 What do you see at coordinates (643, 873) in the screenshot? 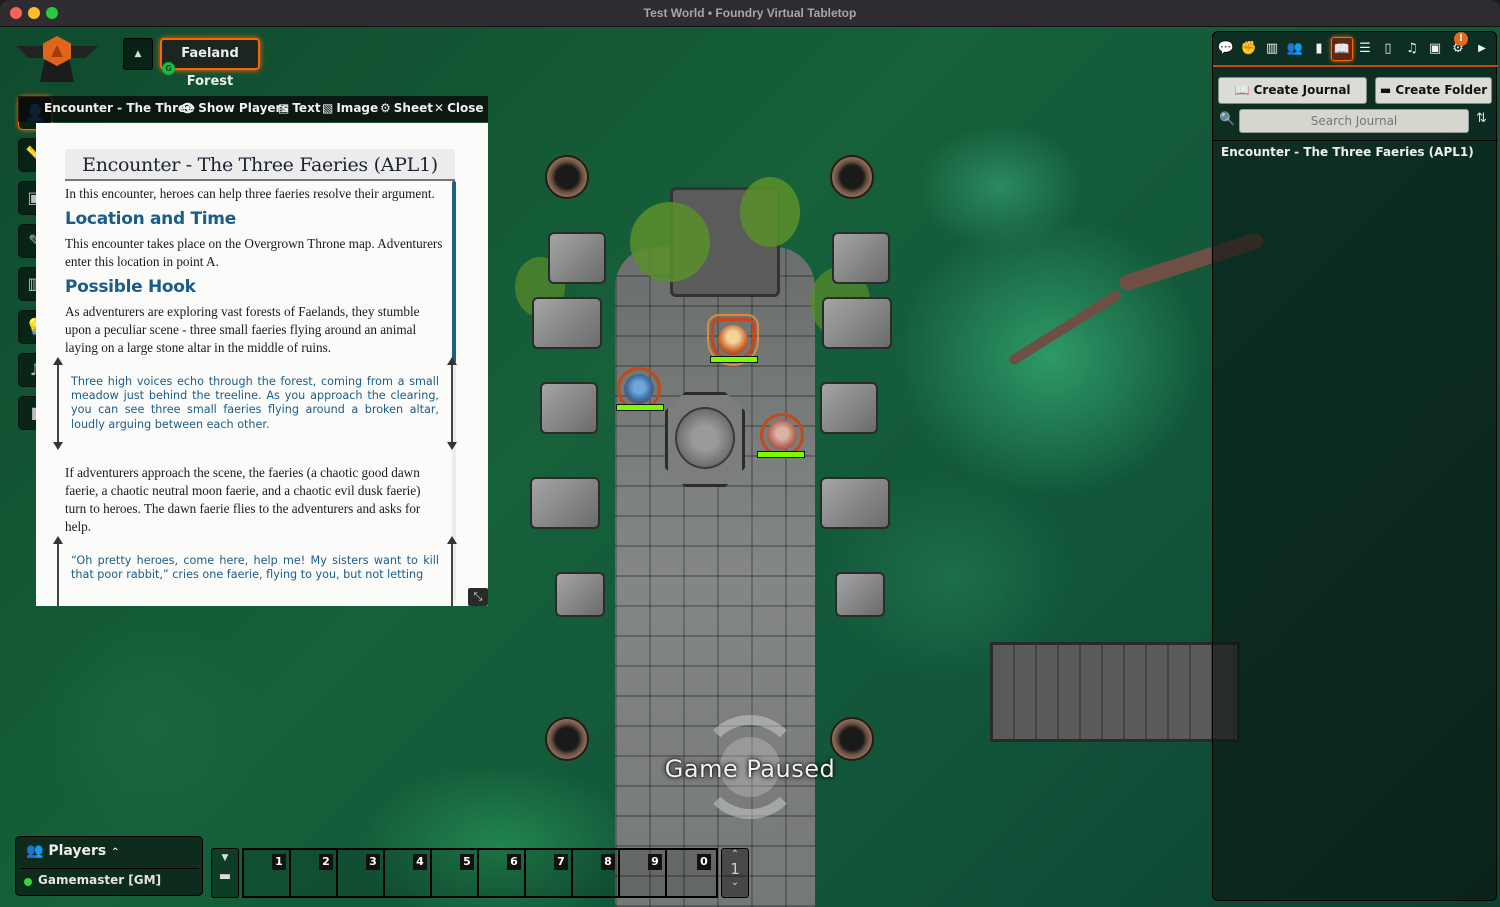
I see `macro-slot: 9` at bounding box center [643, 873].